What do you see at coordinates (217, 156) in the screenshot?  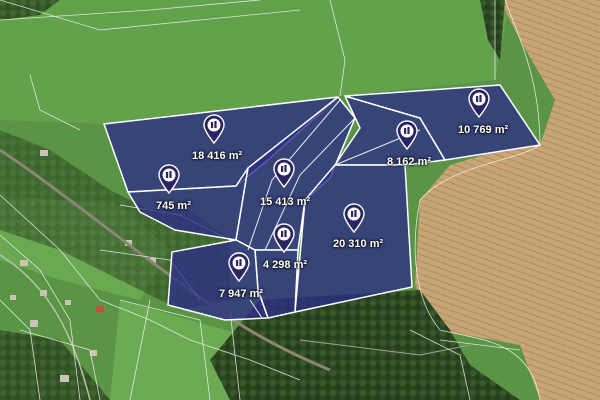 I see `parcel-area-label: 18 416 m²` at bounding box center [217, 156].